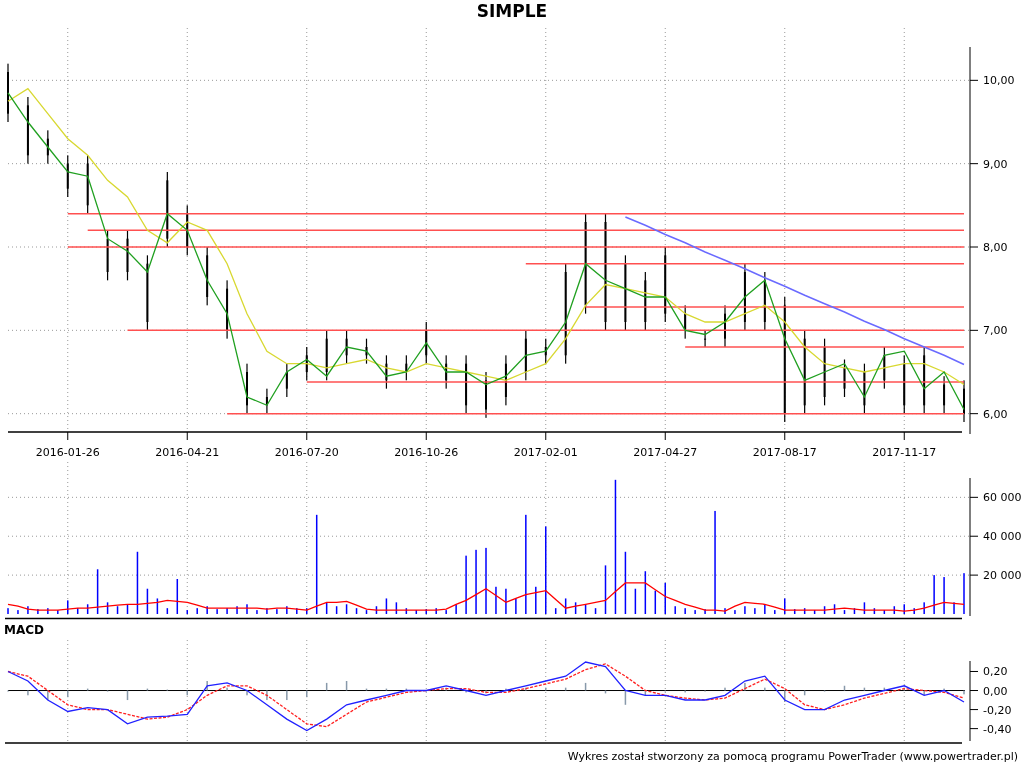  Describe the element at coordinates (187, 452) in the screenshot. I see `date-label: 2016-04-21` at that location.